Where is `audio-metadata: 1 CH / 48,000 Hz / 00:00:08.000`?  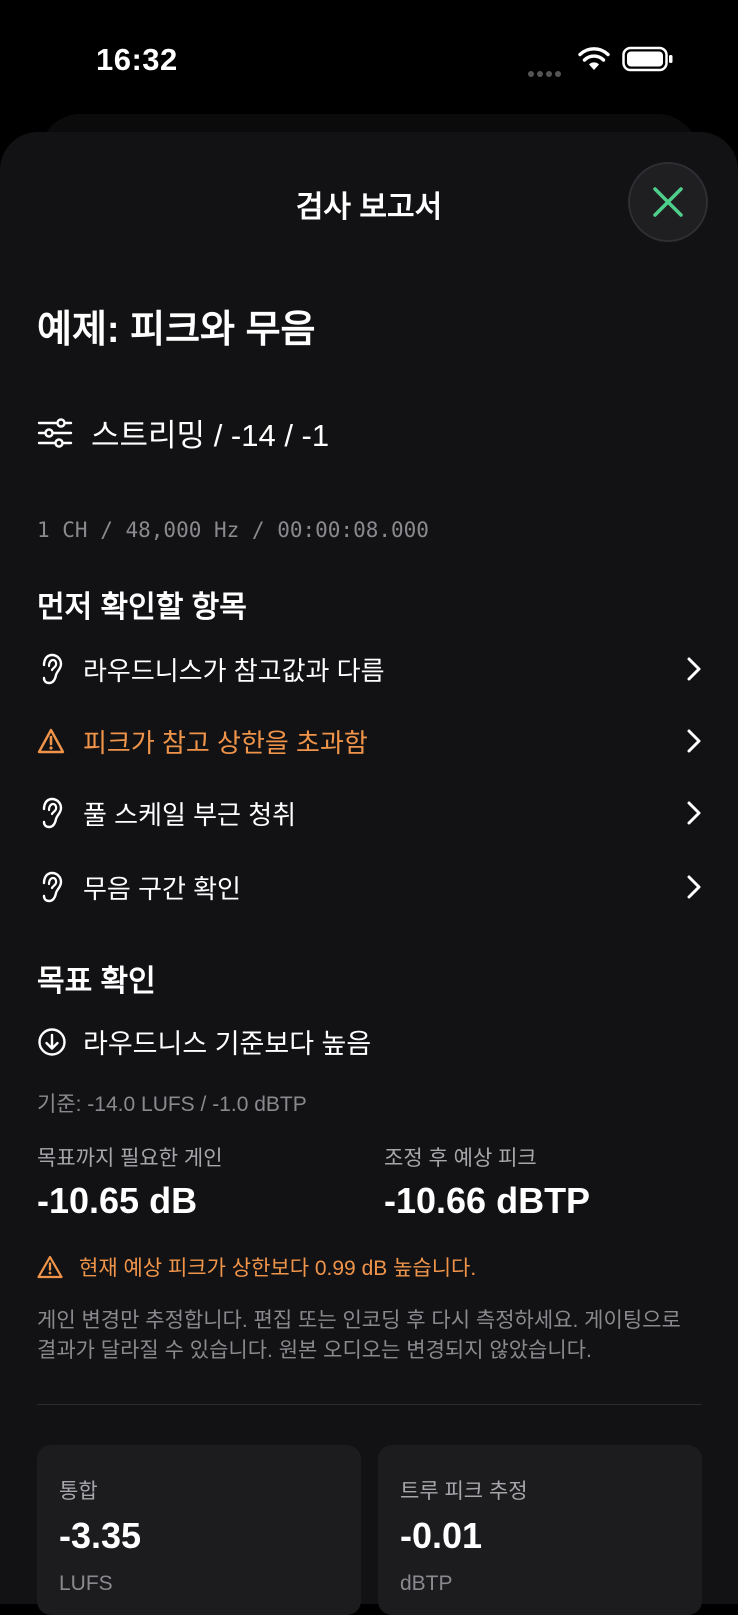
audio-metadata: 1 CH / 48,000 Hz / 00:00:08.000 is located at coordinates (233, 530).